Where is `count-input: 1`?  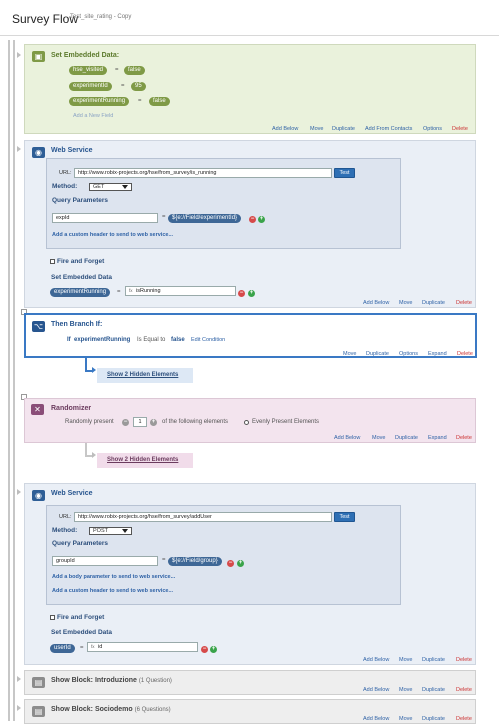
count-input: 1 is located at coordinates (140, 422).